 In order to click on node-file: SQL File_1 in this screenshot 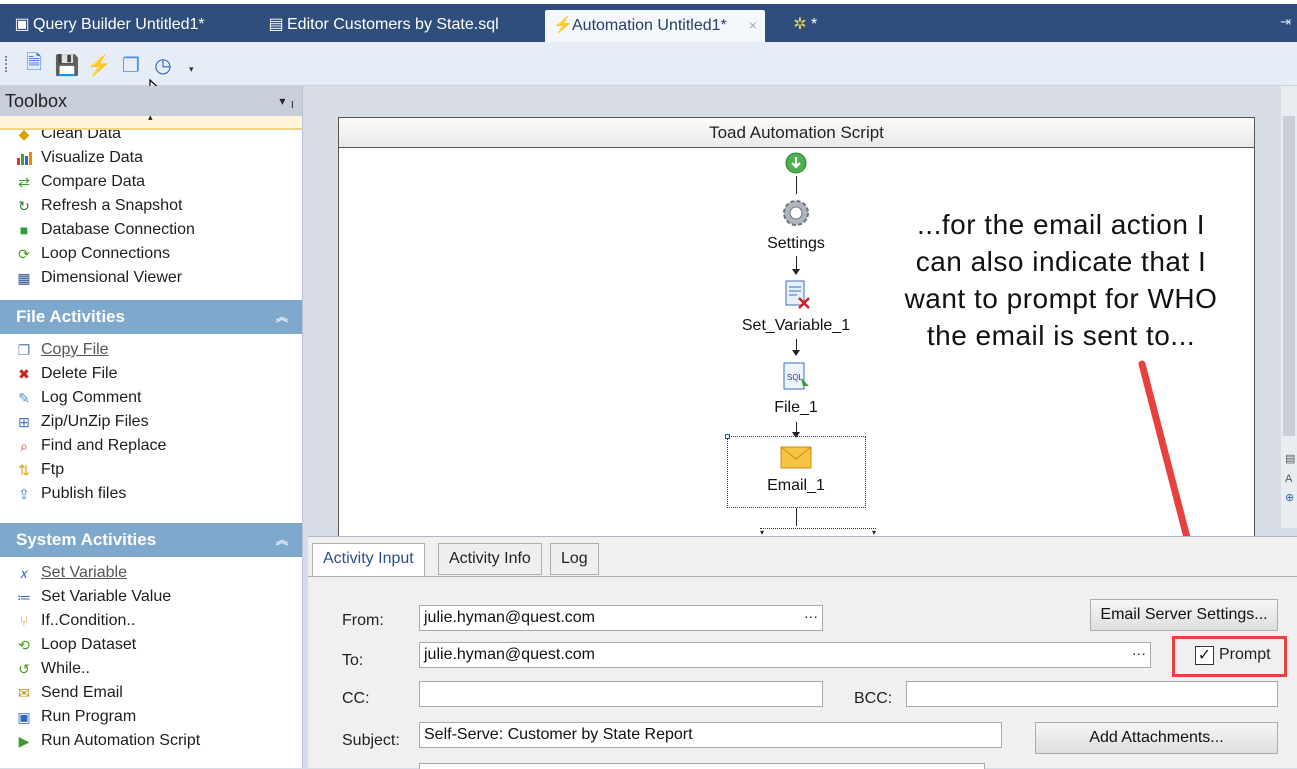, I will do `click(796, 388)`.